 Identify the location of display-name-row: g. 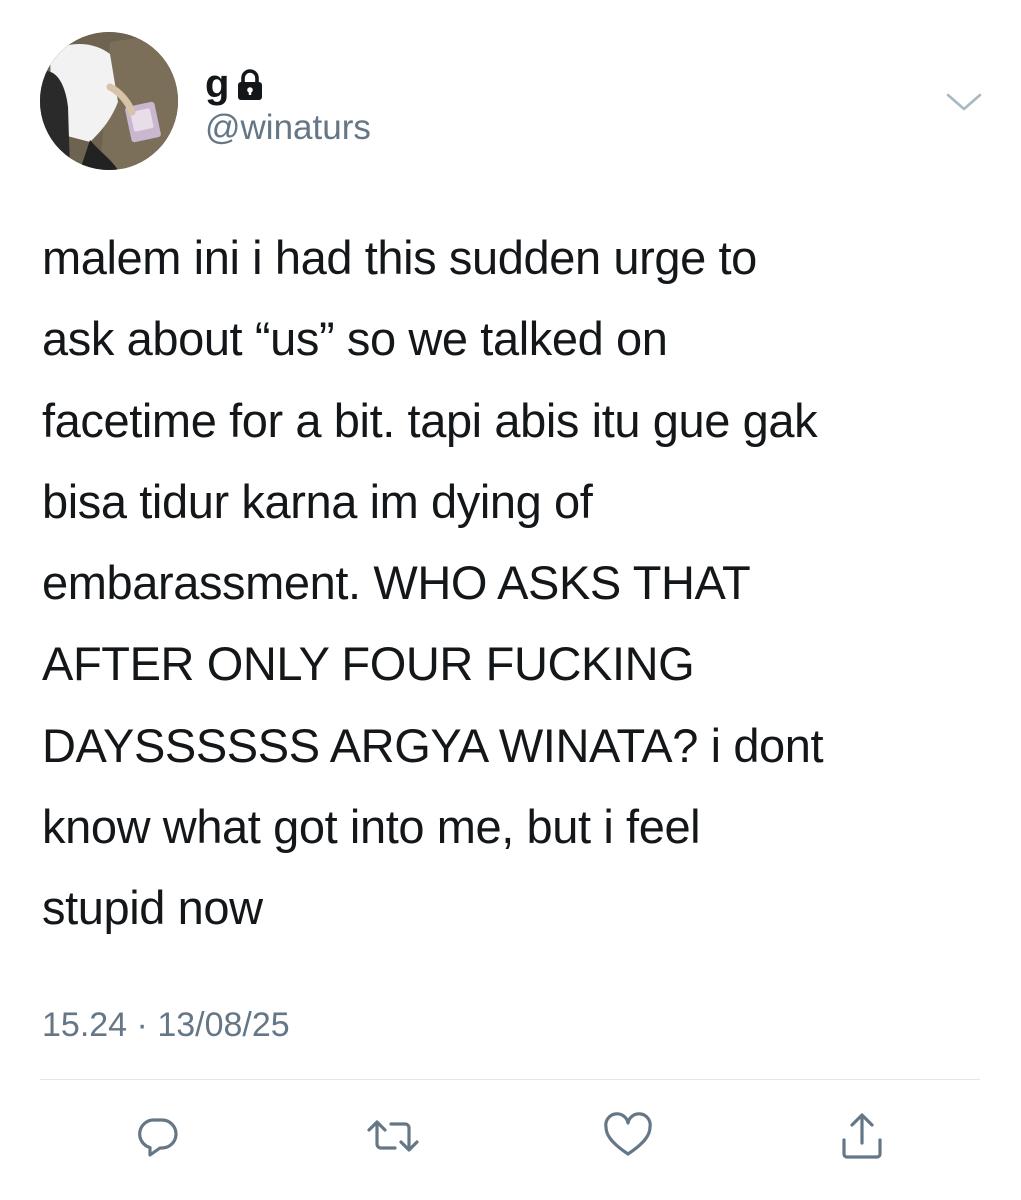
(234, 84).